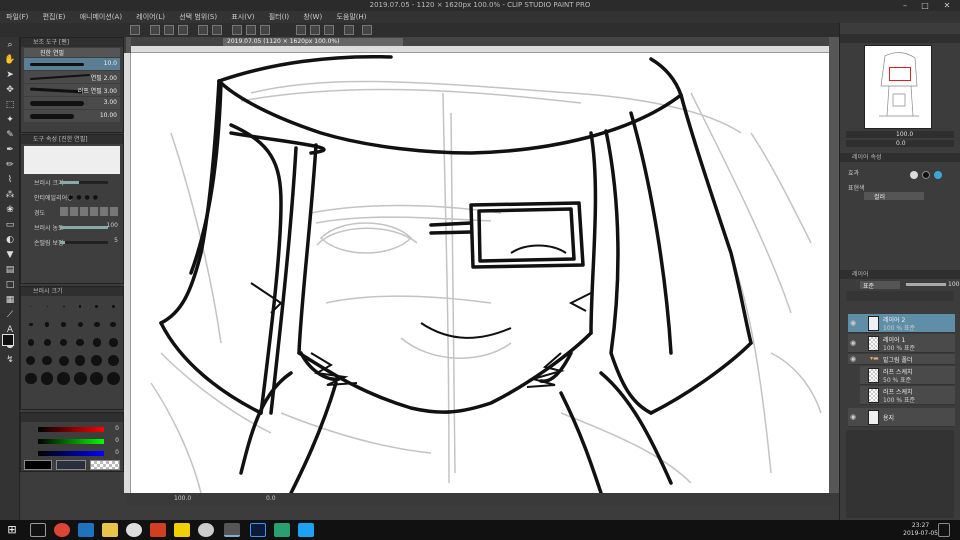 This screenshot has height=540, width=960. I want to click on effect-toggle-icon, so click(914, 175).